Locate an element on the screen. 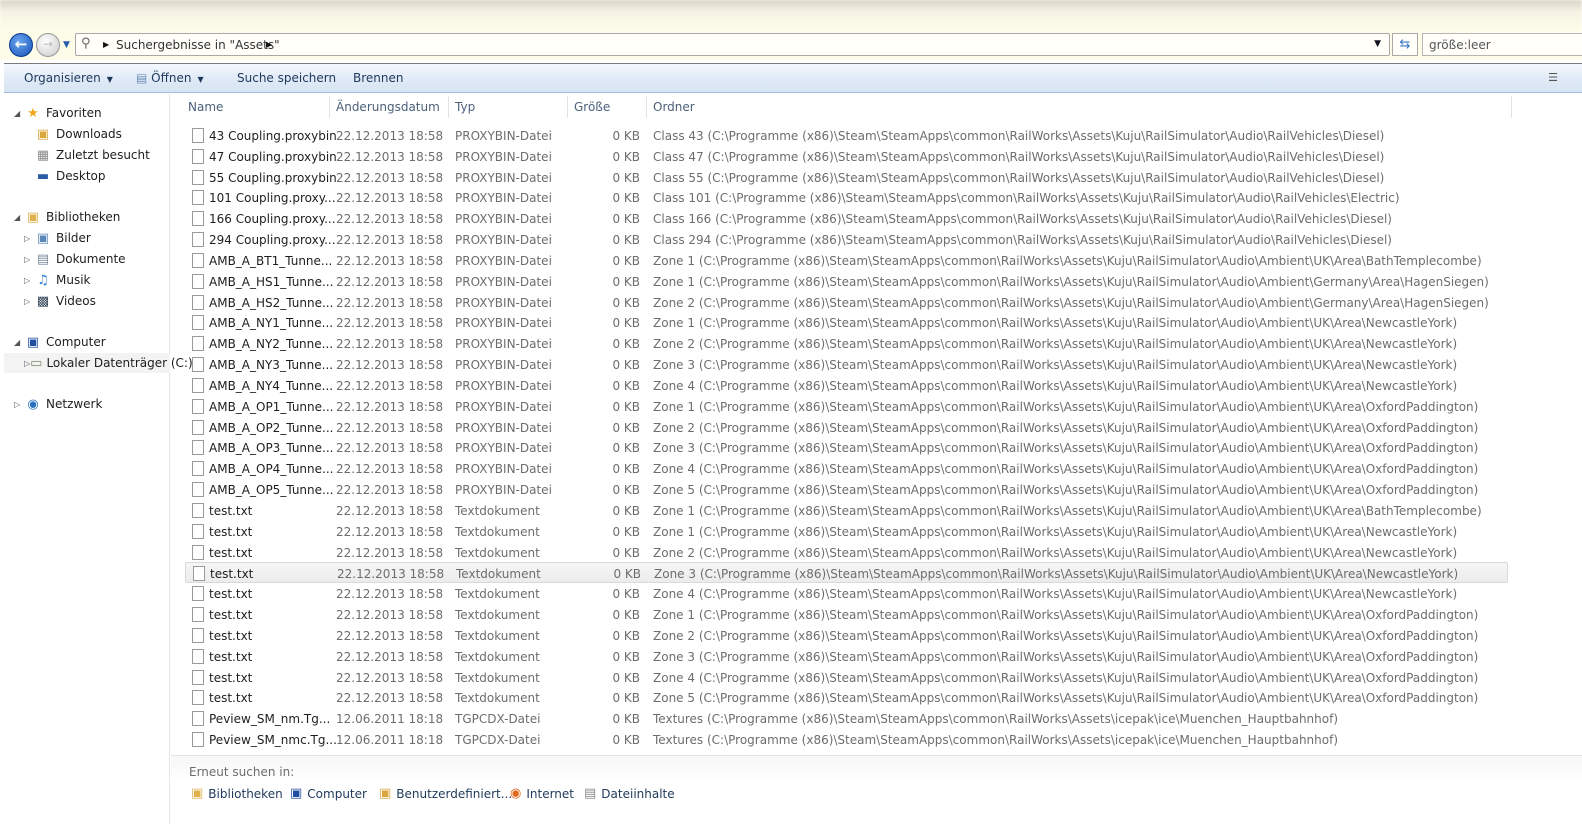  column-header-folder: Ordner is located at coordinates (674, 107).